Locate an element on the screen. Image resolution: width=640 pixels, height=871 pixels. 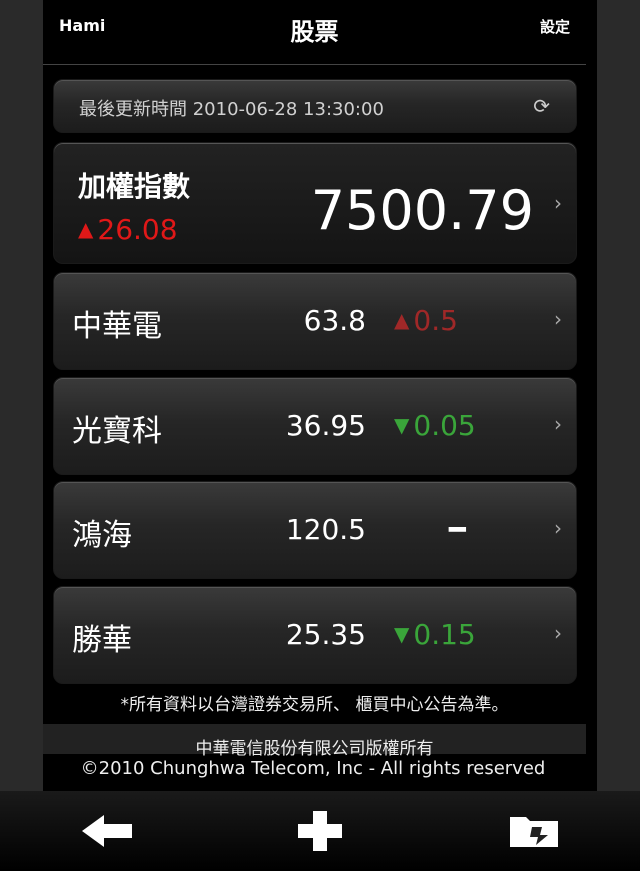
stock-name: 鴻海 is located at coordinates (102, 535).